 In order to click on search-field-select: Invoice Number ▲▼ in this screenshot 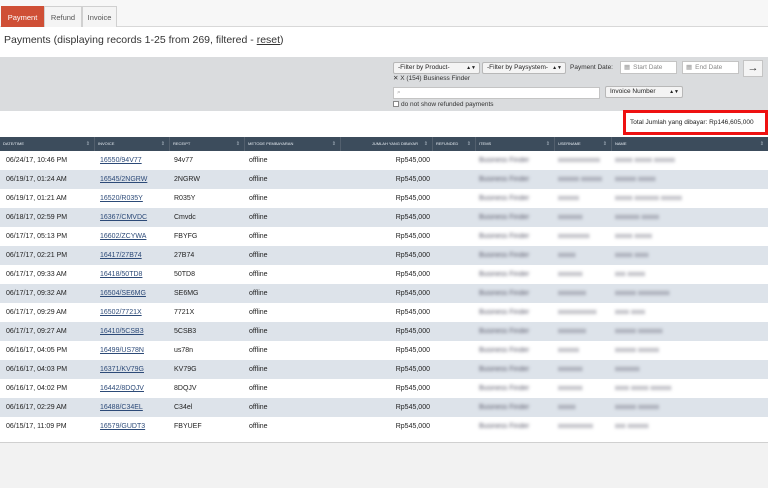, I will do `click(644, 92)`.